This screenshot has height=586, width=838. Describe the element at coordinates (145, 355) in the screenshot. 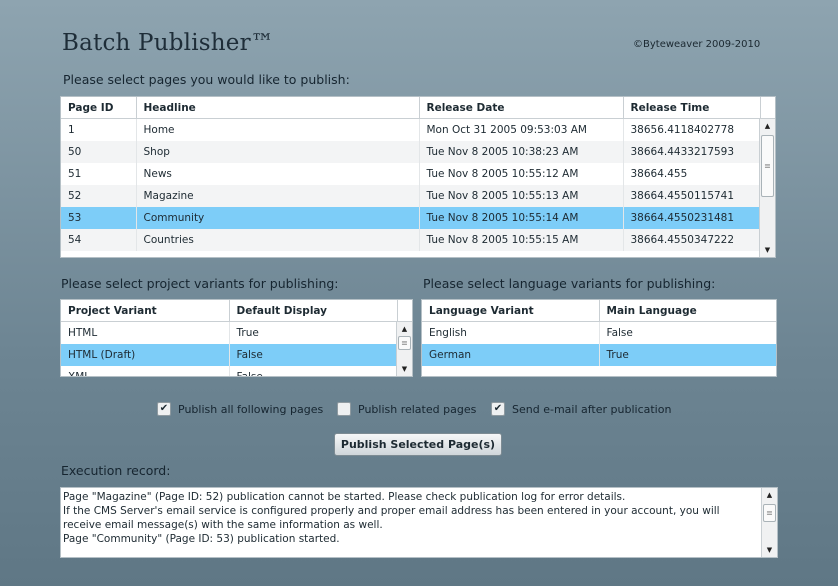

I see `table-cell: HTML (Draft)` at that location.